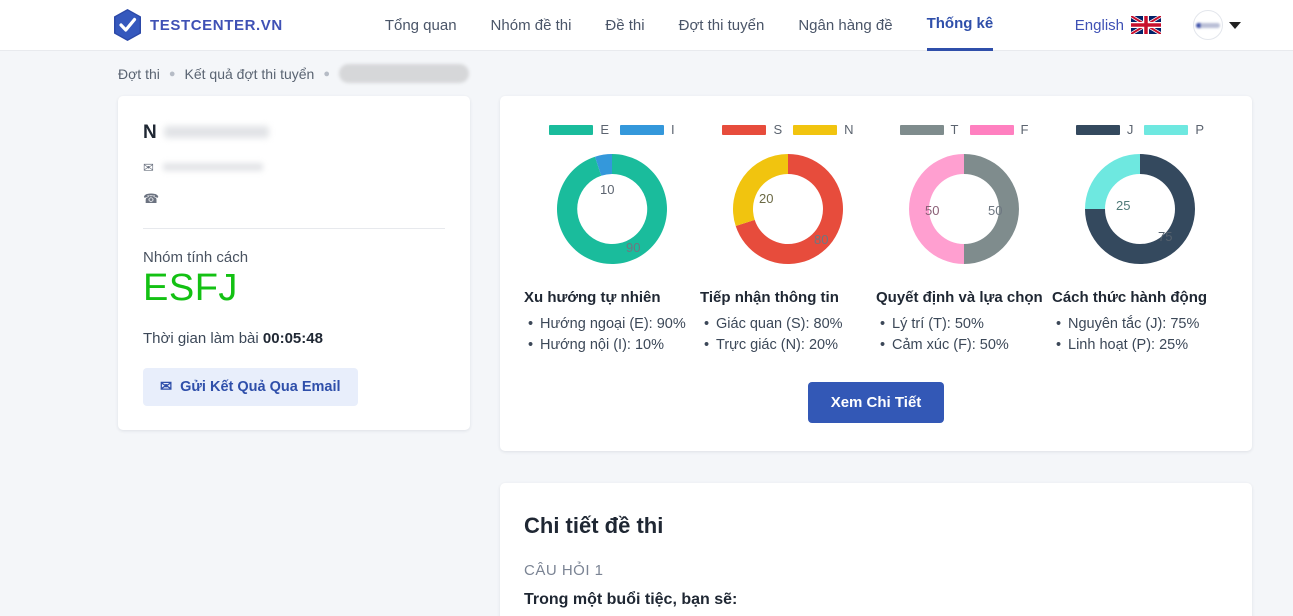 This screenshot has height=616, width=1293. I want to click on breadcrumb-item-ket-qua: Kết quả đợt thi tuyển, so click(250, 74).